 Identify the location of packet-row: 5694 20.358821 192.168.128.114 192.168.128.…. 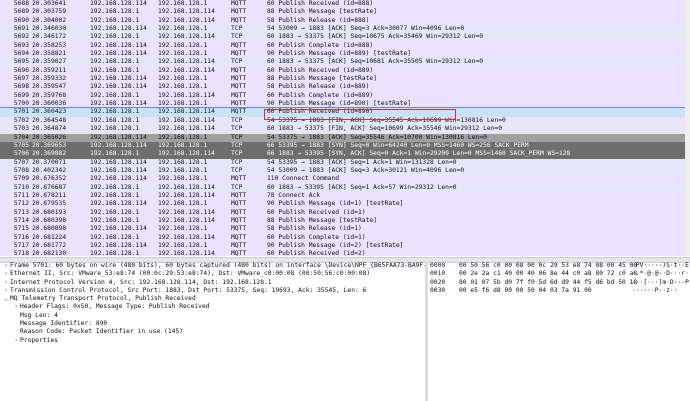
(345, 54).